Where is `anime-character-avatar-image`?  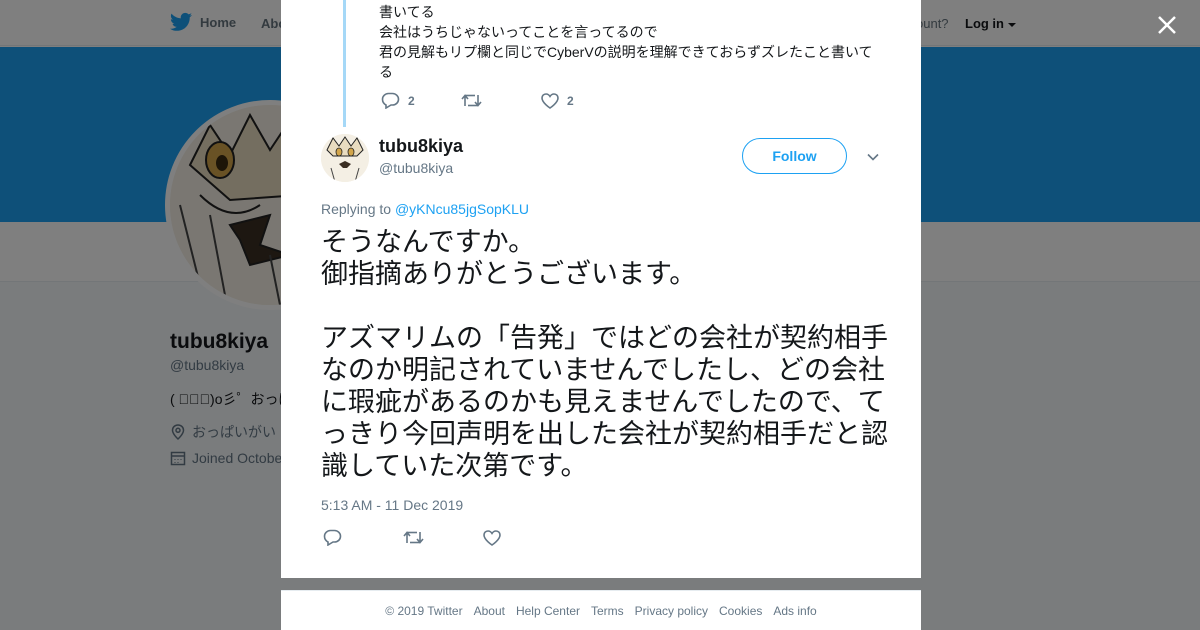
anime-character-avatar-image is located at coordinates (345, 158).